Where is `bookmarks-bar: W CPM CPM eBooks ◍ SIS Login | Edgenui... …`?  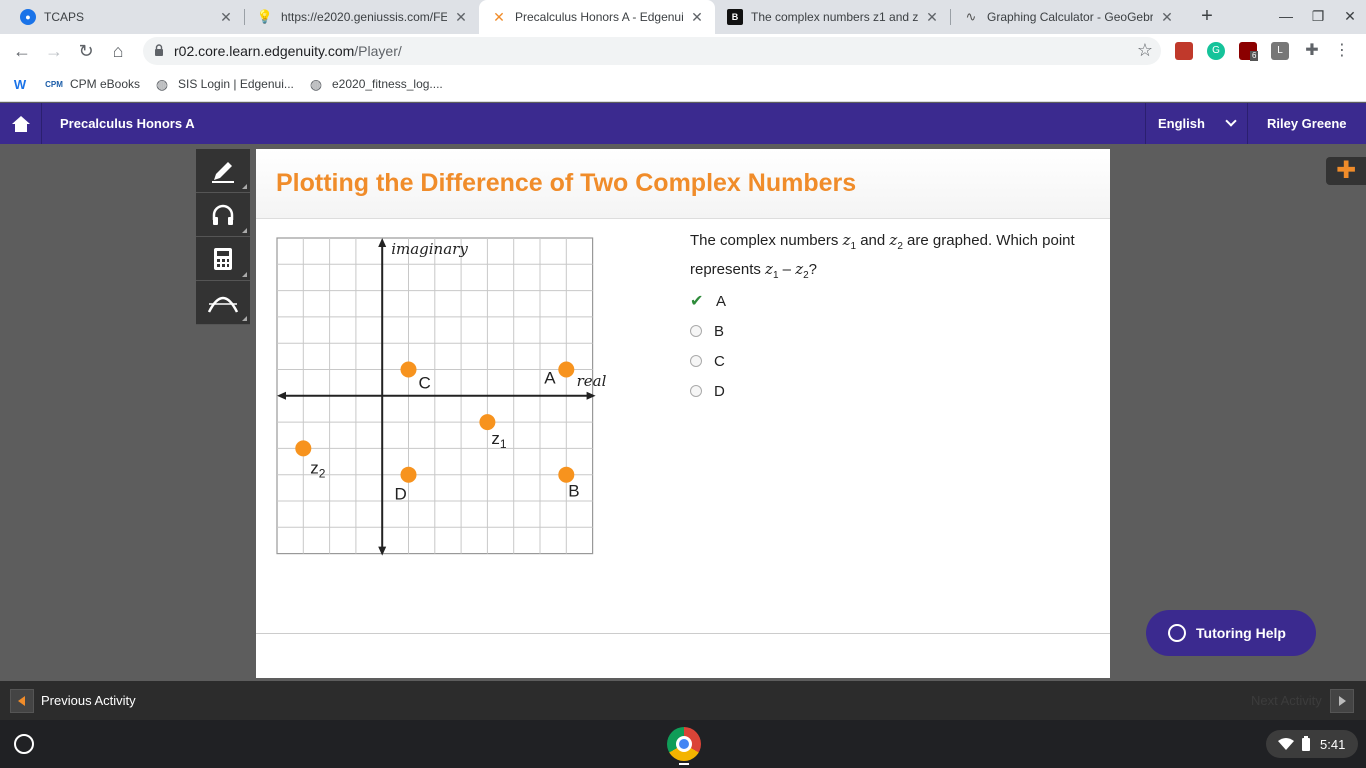 bookmarks-bar: W CPM CPM eBooks ◍ SIS Login | Edgenui... … is located at coordinates (683, 85).